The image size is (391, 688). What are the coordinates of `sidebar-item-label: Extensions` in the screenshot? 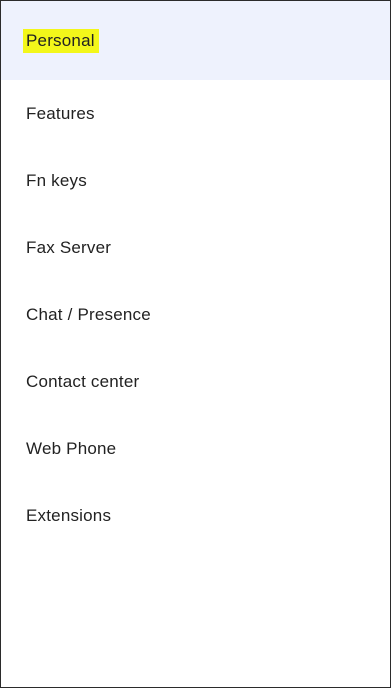 It's located at (69, 515).